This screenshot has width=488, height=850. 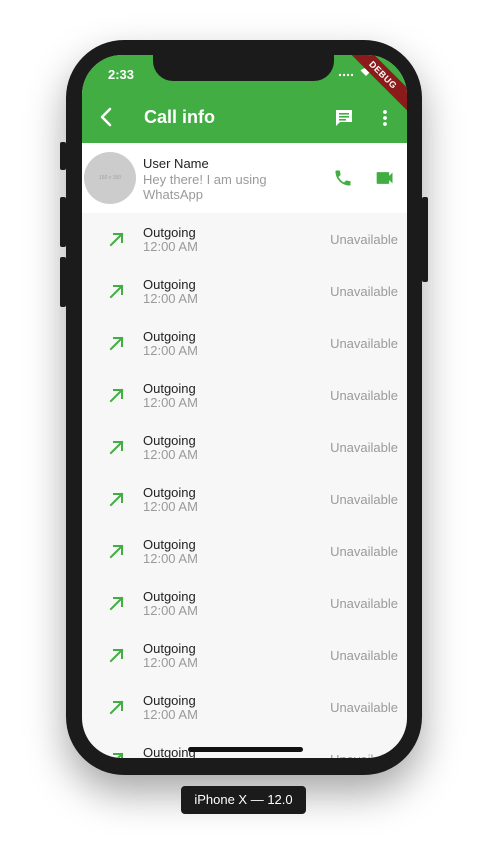 I want to click on device-label: iPhone X — 12.0, so click(x=243, y=800).